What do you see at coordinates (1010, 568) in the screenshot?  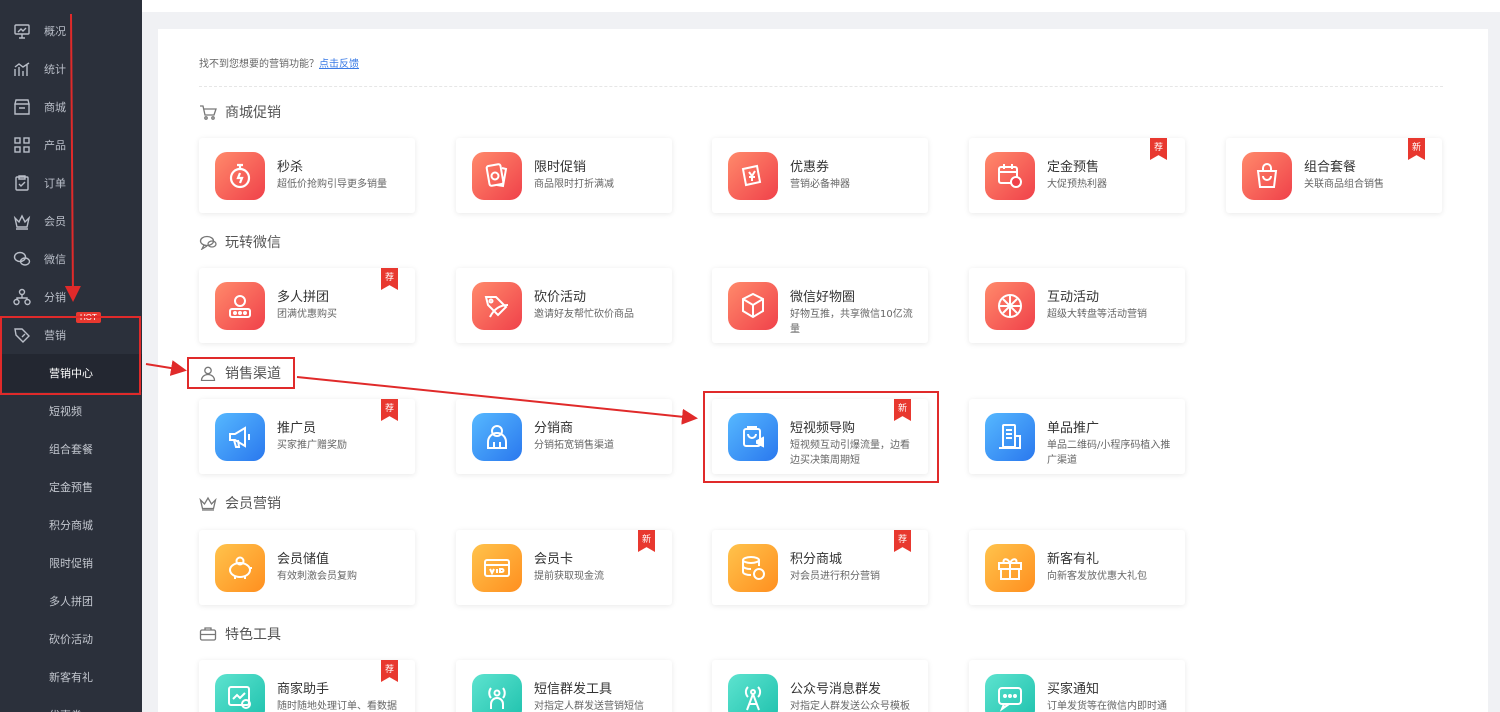 I see `gift-icon` at bounding box center [1010, 568].